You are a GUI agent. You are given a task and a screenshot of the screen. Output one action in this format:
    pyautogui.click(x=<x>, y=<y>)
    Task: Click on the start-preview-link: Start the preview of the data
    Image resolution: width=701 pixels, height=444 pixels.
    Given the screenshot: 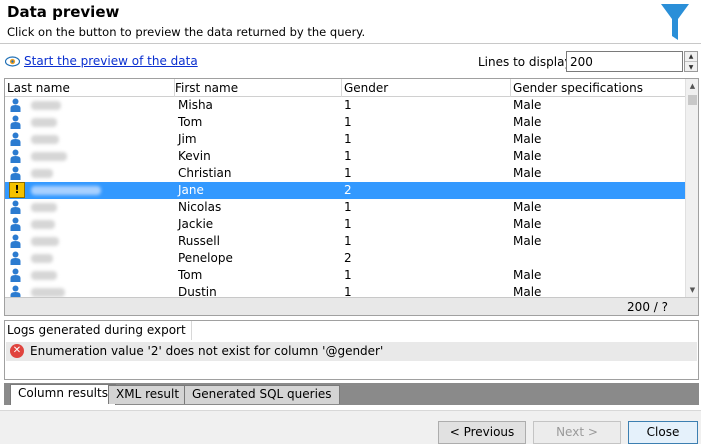 What is the action you would take?
    pyautogui.click(x=111, y=61)
    